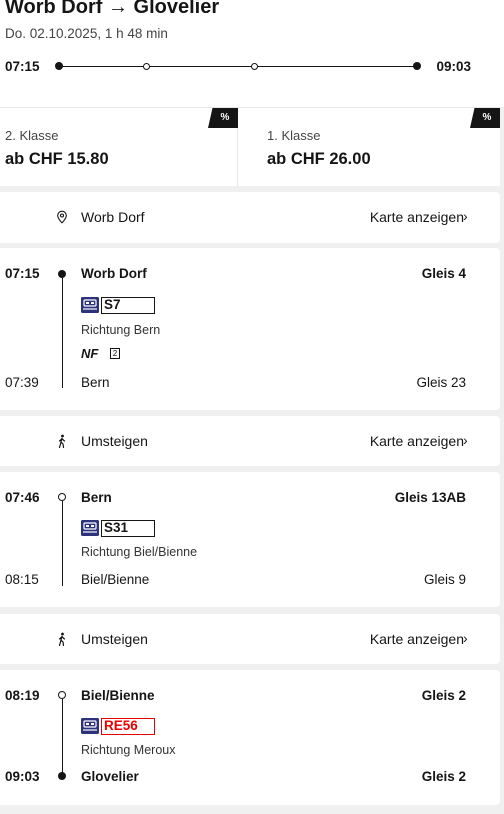 This screenshot has height=814, width=504. Describe the element at coordinates (128, 750) in the screenshot. I see `leg-direction: Richtung Meroux` at that location.